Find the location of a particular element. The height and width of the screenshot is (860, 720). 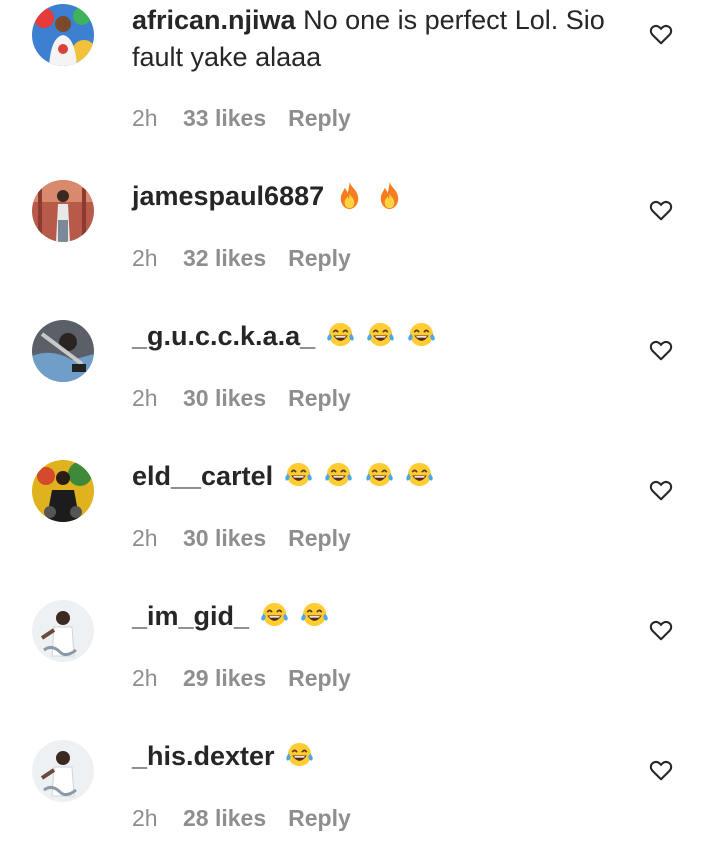

comment-meta: 2h 29 likes Reply is located at coordinates (241, 678).